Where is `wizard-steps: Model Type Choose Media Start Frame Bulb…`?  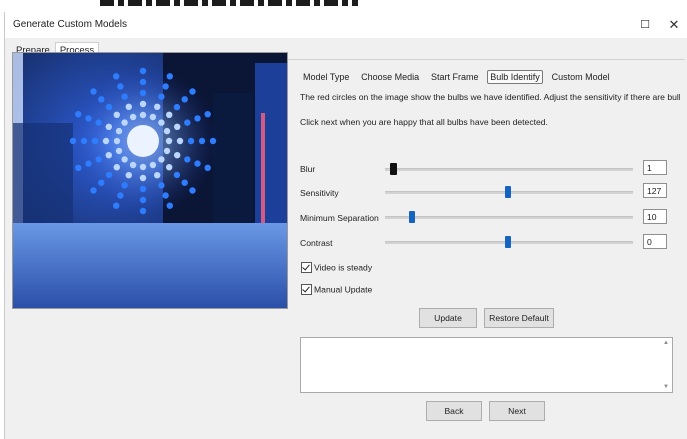
wizard-steps: Model Type Choose Media Start Frame Bulb… is located at coordinates (458, 78).